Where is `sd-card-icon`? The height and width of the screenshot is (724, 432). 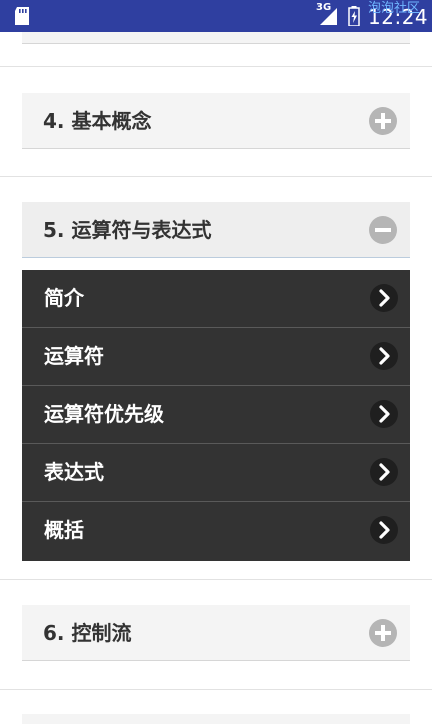
sd-card-icon is located at coordinates (22, 16).